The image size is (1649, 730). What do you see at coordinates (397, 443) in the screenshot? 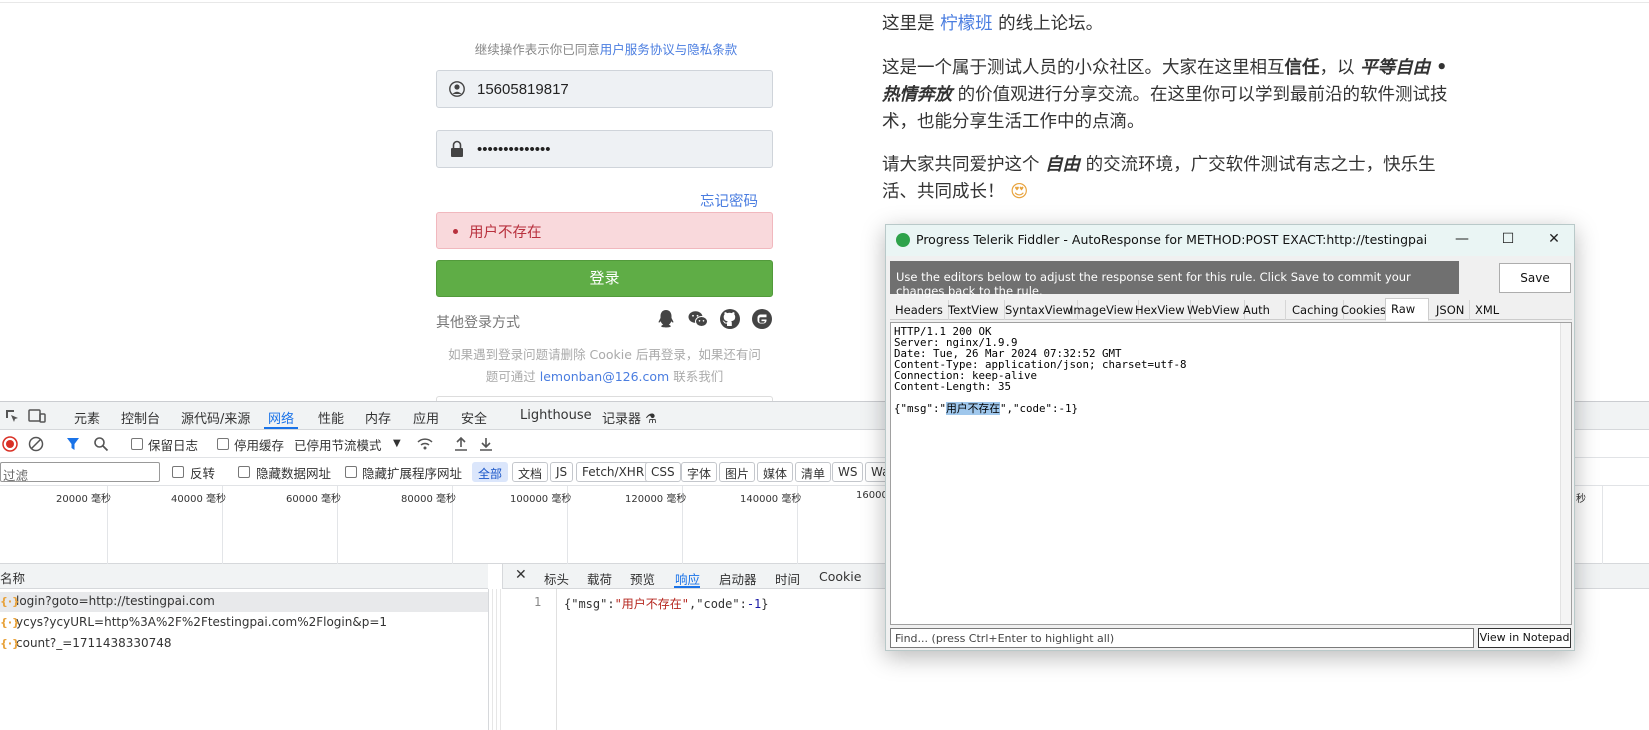
I see `chevron-down-icon: ▼` at bounding box center [397, 443].